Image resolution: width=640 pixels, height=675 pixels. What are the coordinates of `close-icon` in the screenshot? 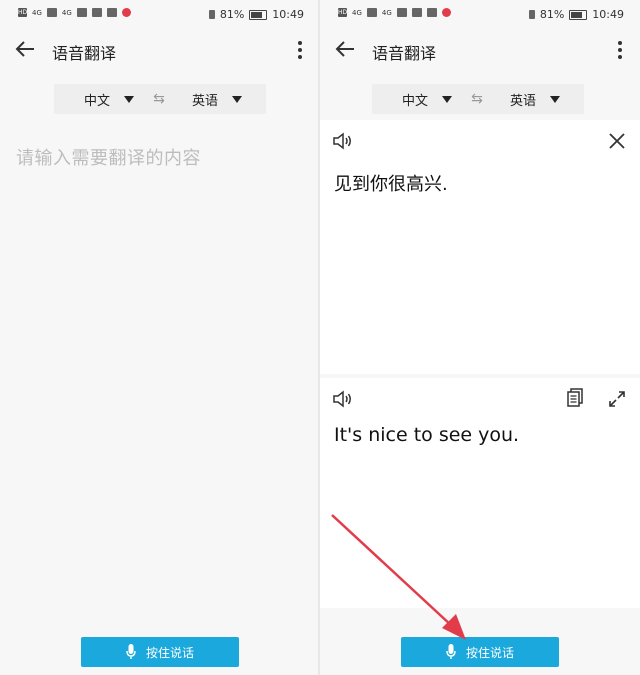 It's located at (617, 141).